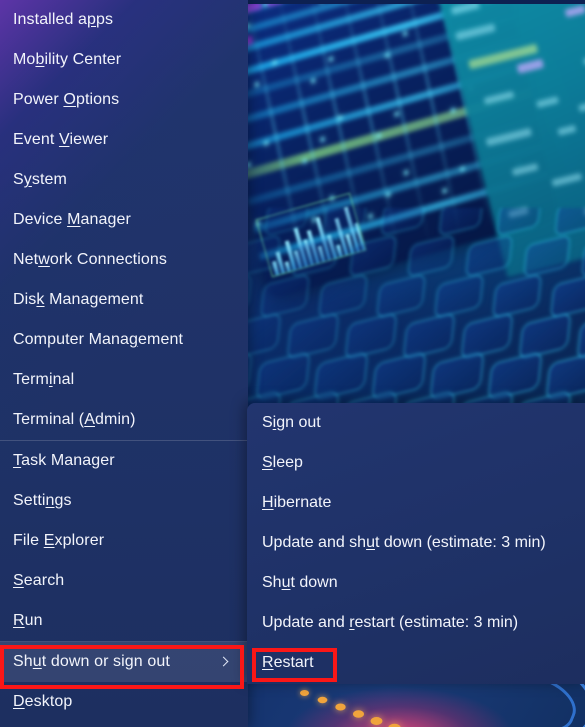 This screenshot has height=727, width=585. What do you see at coordinates (124, 60) in the screenshot?
I see `menu-item-mobility-center: Mobility Center` at bounding box center [124, 60].